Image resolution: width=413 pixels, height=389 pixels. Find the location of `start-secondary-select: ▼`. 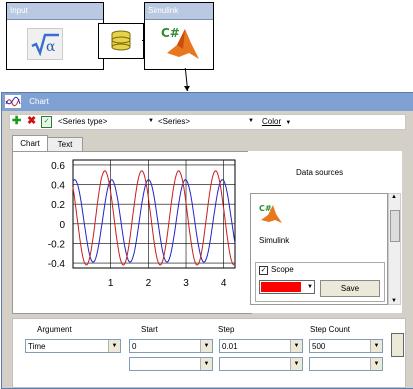

start-secondary-select: ▼ is located at coordinates (171, 364).